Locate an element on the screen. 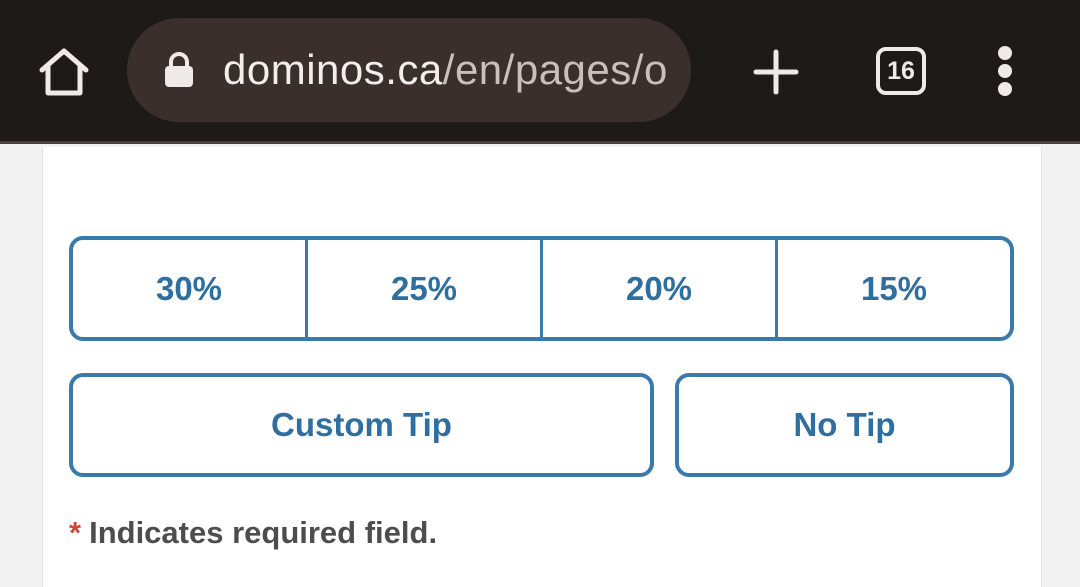 This screenshot has width=1080, height=587. custom-tip-button: Custom Tip is located at coordinates (361, 425).